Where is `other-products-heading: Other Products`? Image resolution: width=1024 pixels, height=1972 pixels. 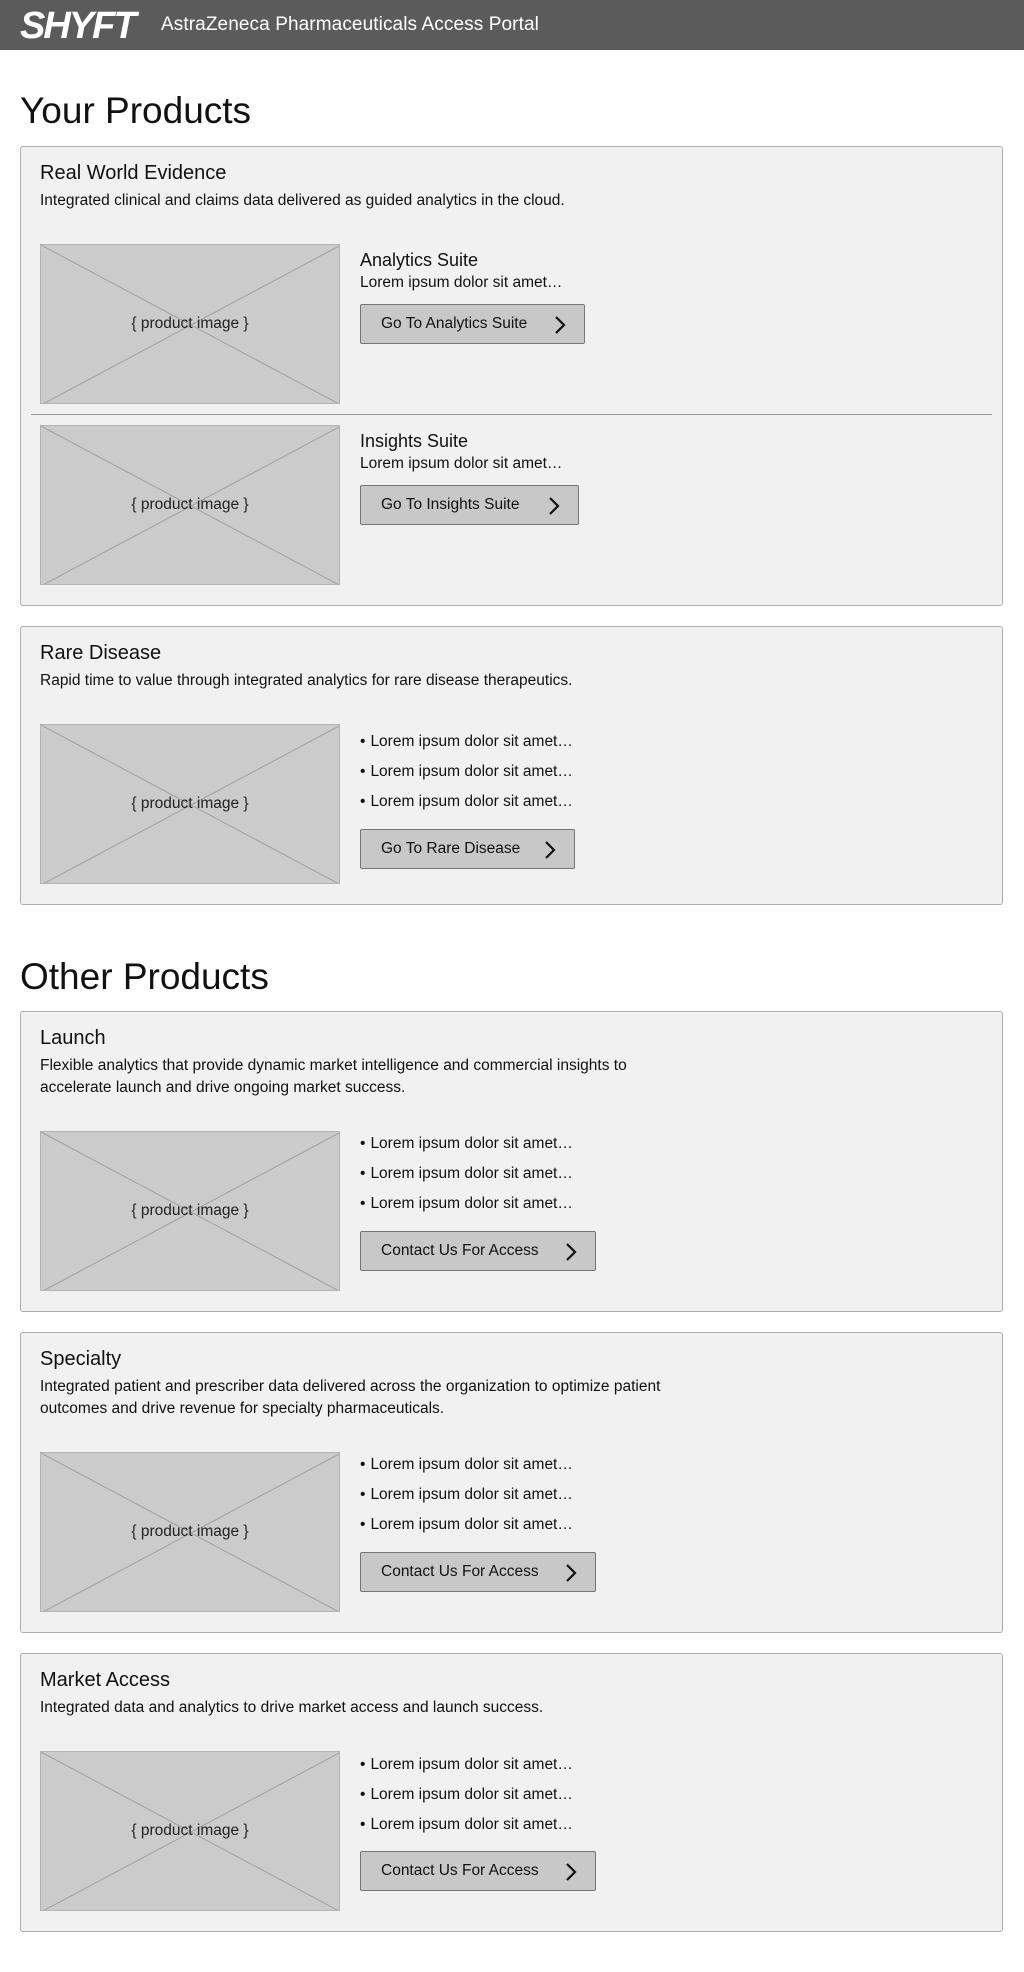
other-products-heading: Other Products is located at coordinates (144, 976).